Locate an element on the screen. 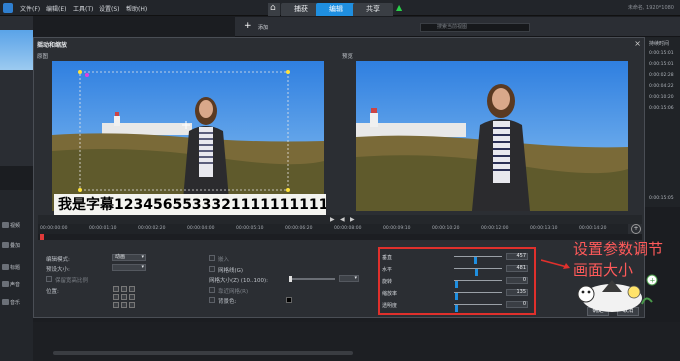 This screenshot has width=680, height=361. menu-help: 帮助(H) is located at coordinates (136, 8).